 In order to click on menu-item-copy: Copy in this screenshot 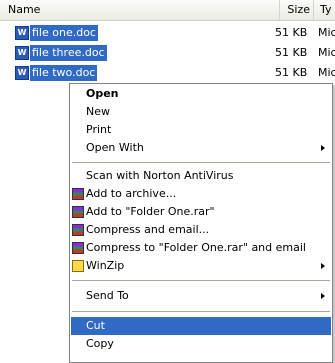, I will do `click(201, 344)`.